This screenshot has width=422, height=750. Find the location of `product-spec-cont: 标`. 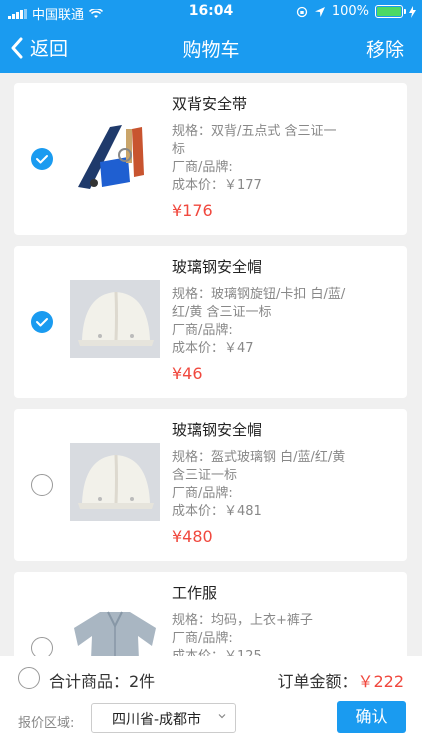

product-spec-cont: 标 is located at coordinates (179, 149).